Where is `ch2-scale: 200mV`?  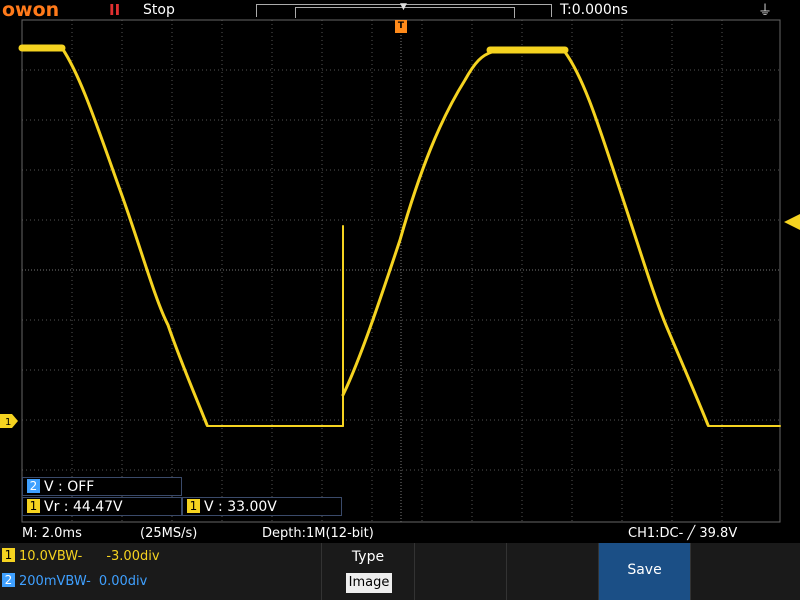
ch2-scale: 200mV is located at coordinates (42, 581).